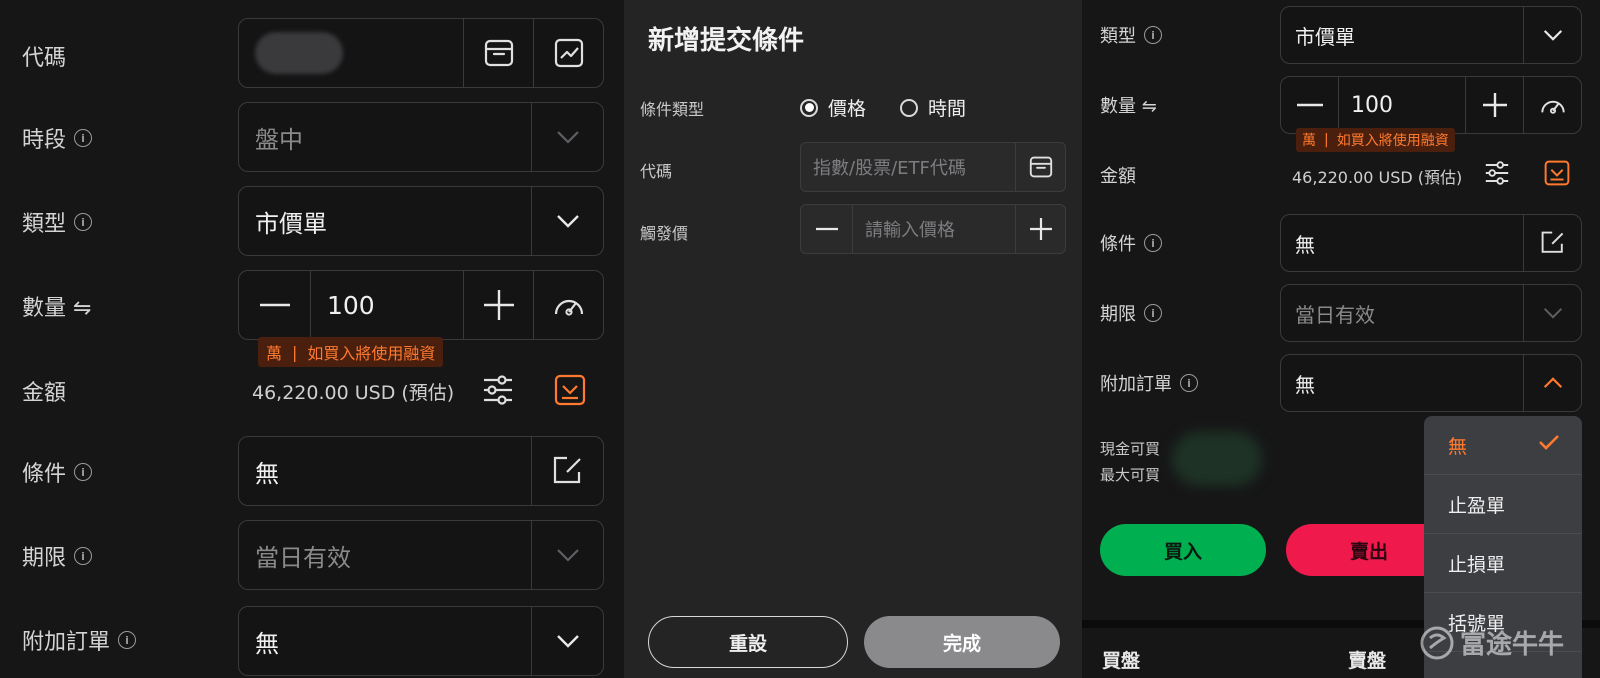 The width and height of the screenshot is (1600, 678). I want to click on chart-icon, so click(568, 53).